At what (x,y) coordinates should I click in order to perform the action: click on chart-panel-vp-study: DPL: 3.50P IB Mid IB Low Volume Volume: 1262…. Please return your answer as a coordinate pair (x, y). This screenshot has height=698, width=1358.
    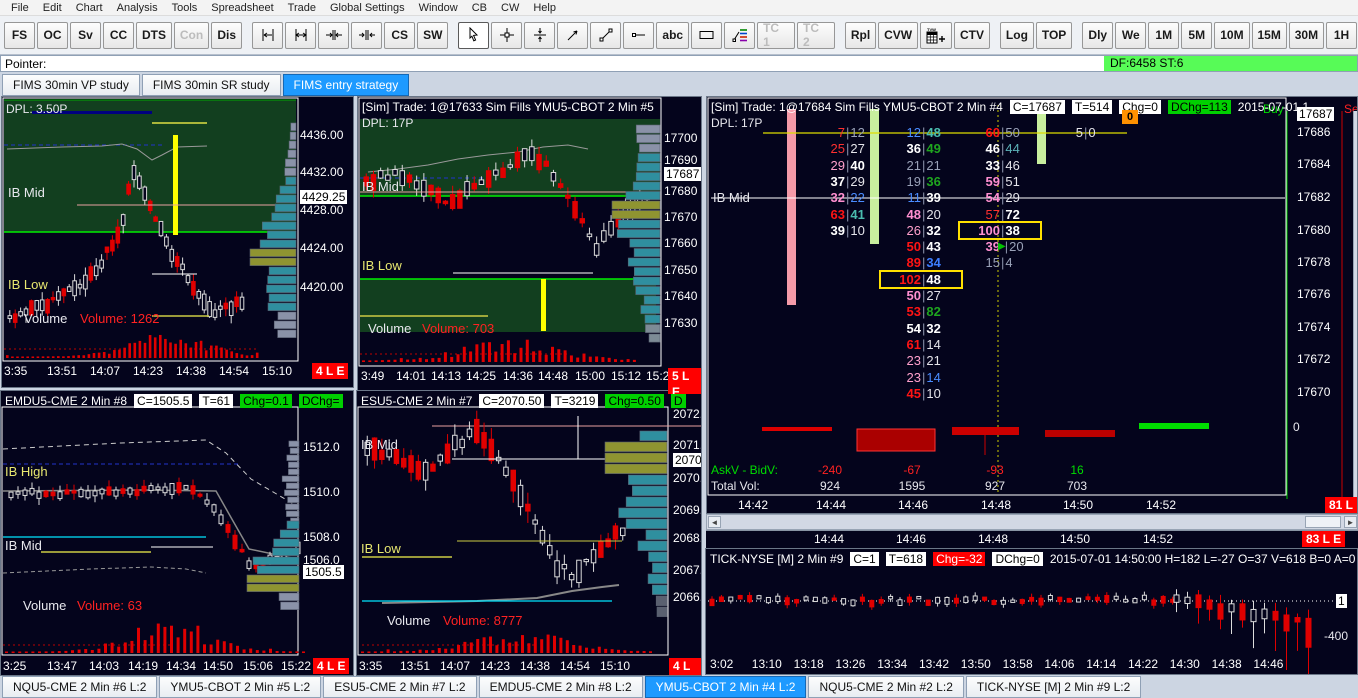
    Looking at the image, I should click on (177, 242).